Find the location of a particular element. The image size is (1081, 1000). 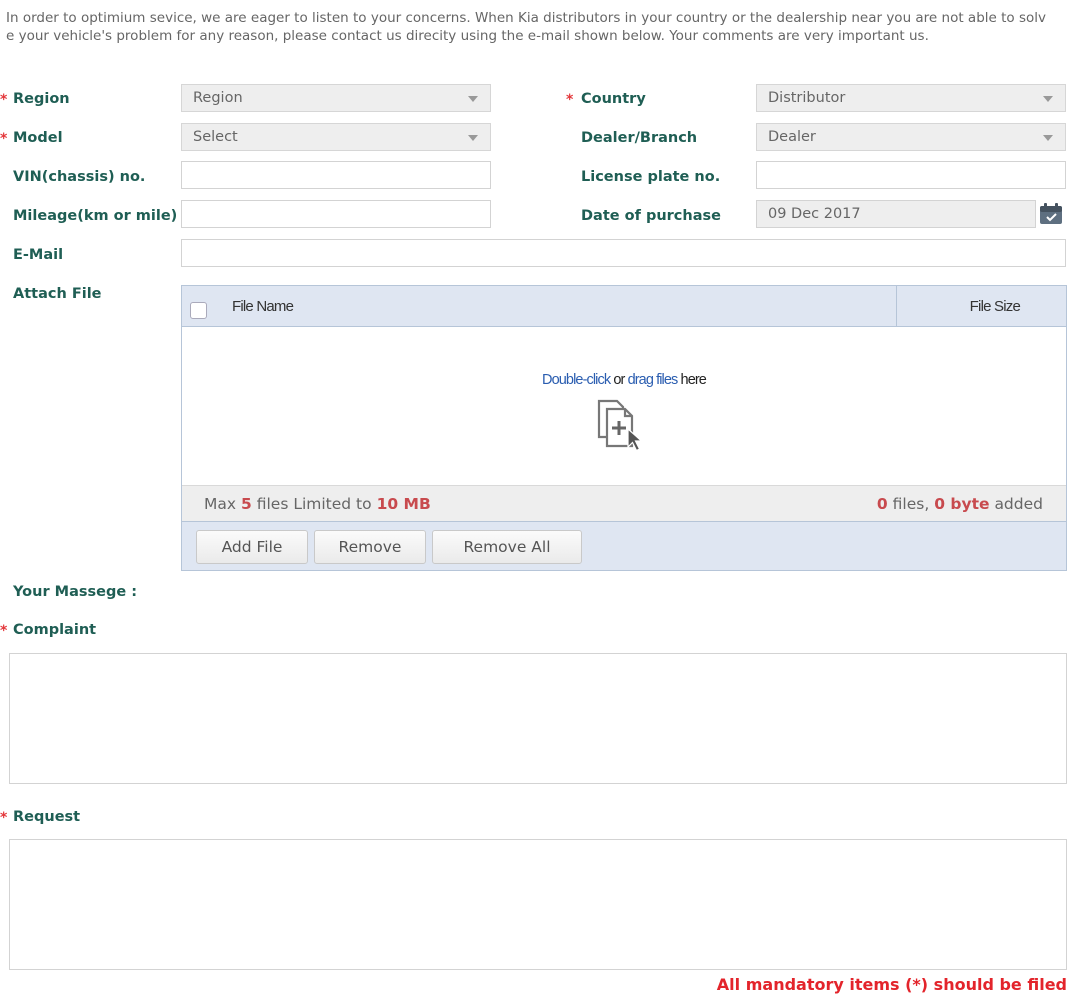

files-added-count: 0 is located at coordinates (882, 504).